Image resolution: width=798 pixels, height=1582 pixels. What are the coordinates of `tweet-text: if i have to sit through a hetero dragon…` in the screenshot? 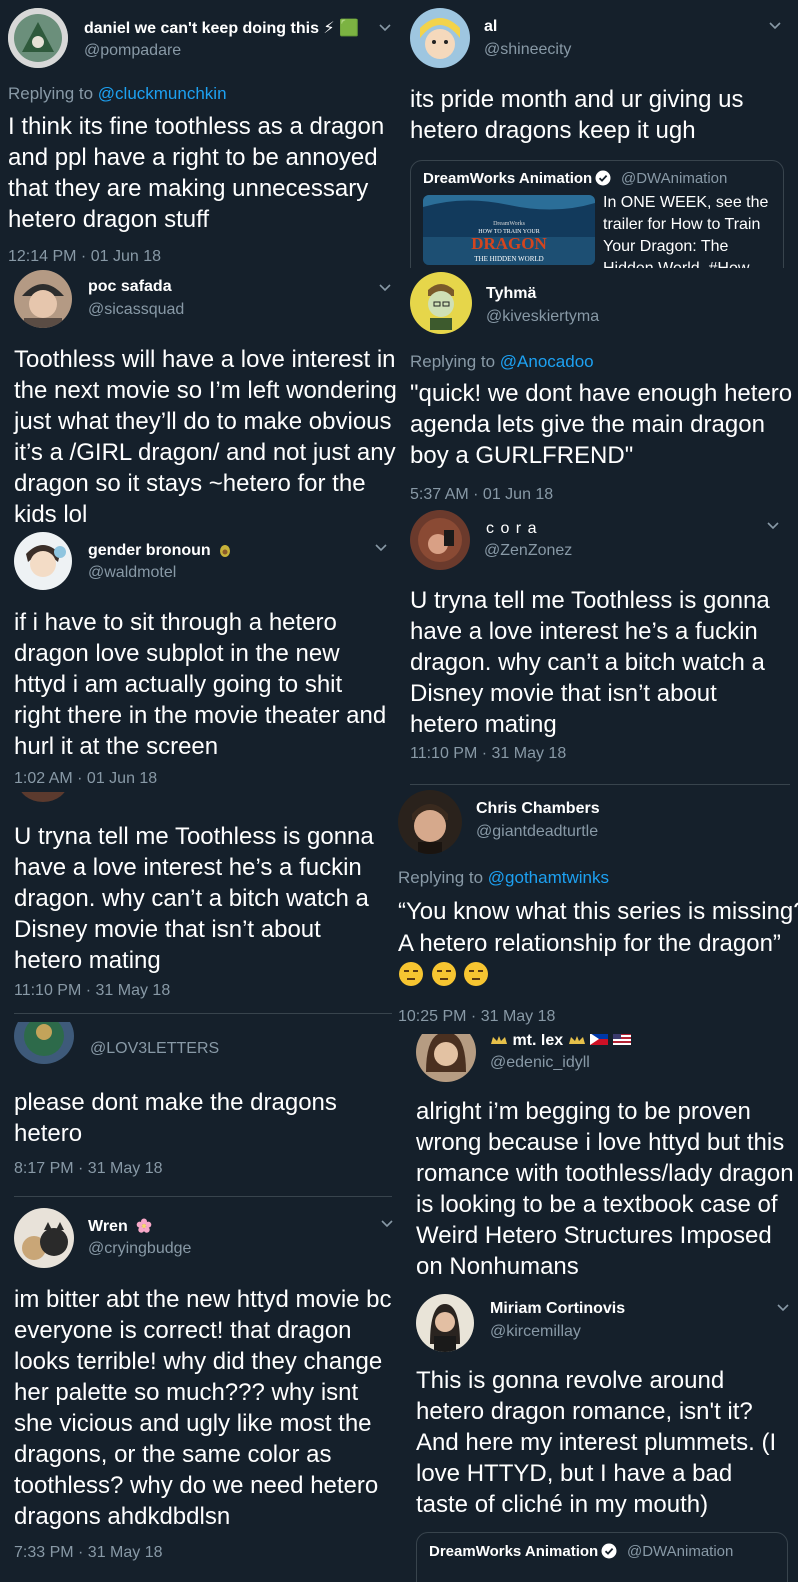 It's located at (200, 684).